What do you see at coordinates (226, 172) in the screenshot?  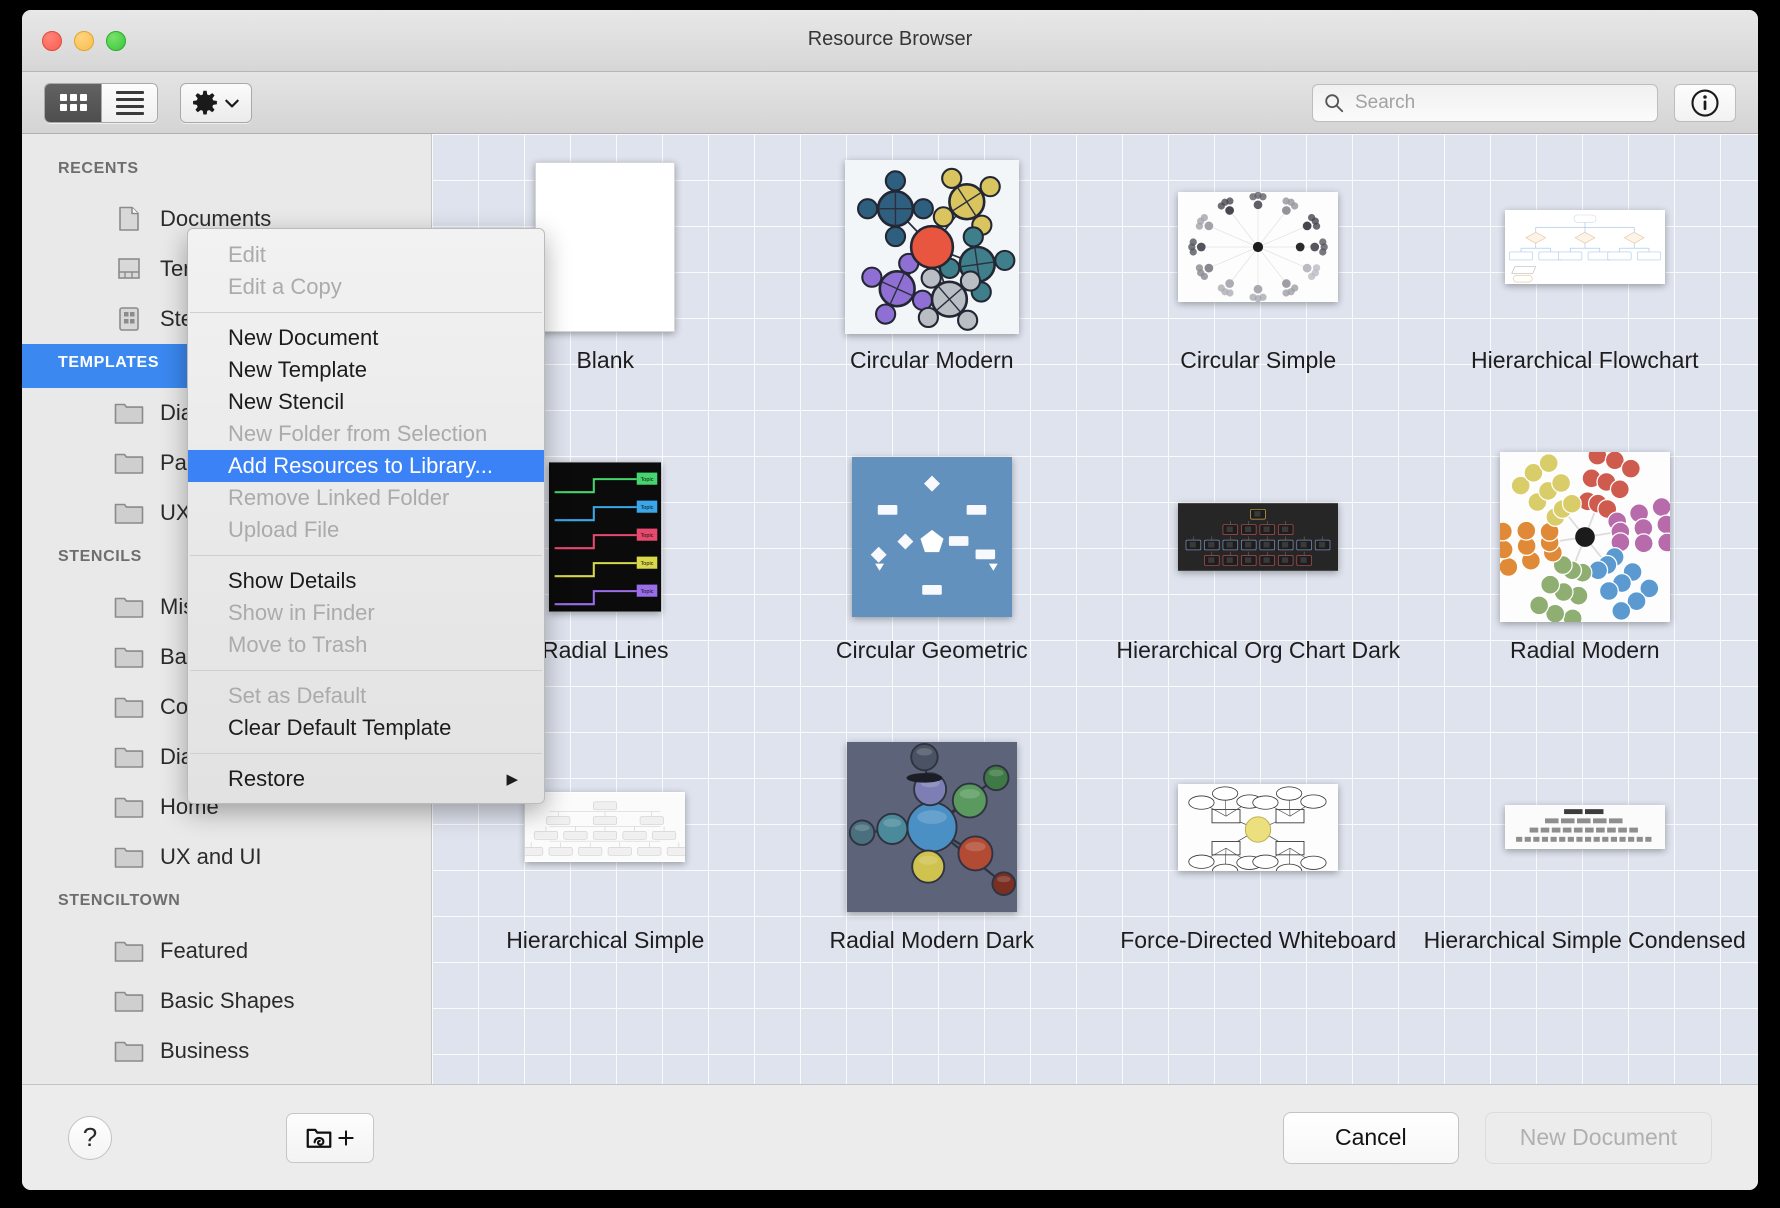 I see `sidebar-section-header: RECENTS` at bounding box center [226, 172].